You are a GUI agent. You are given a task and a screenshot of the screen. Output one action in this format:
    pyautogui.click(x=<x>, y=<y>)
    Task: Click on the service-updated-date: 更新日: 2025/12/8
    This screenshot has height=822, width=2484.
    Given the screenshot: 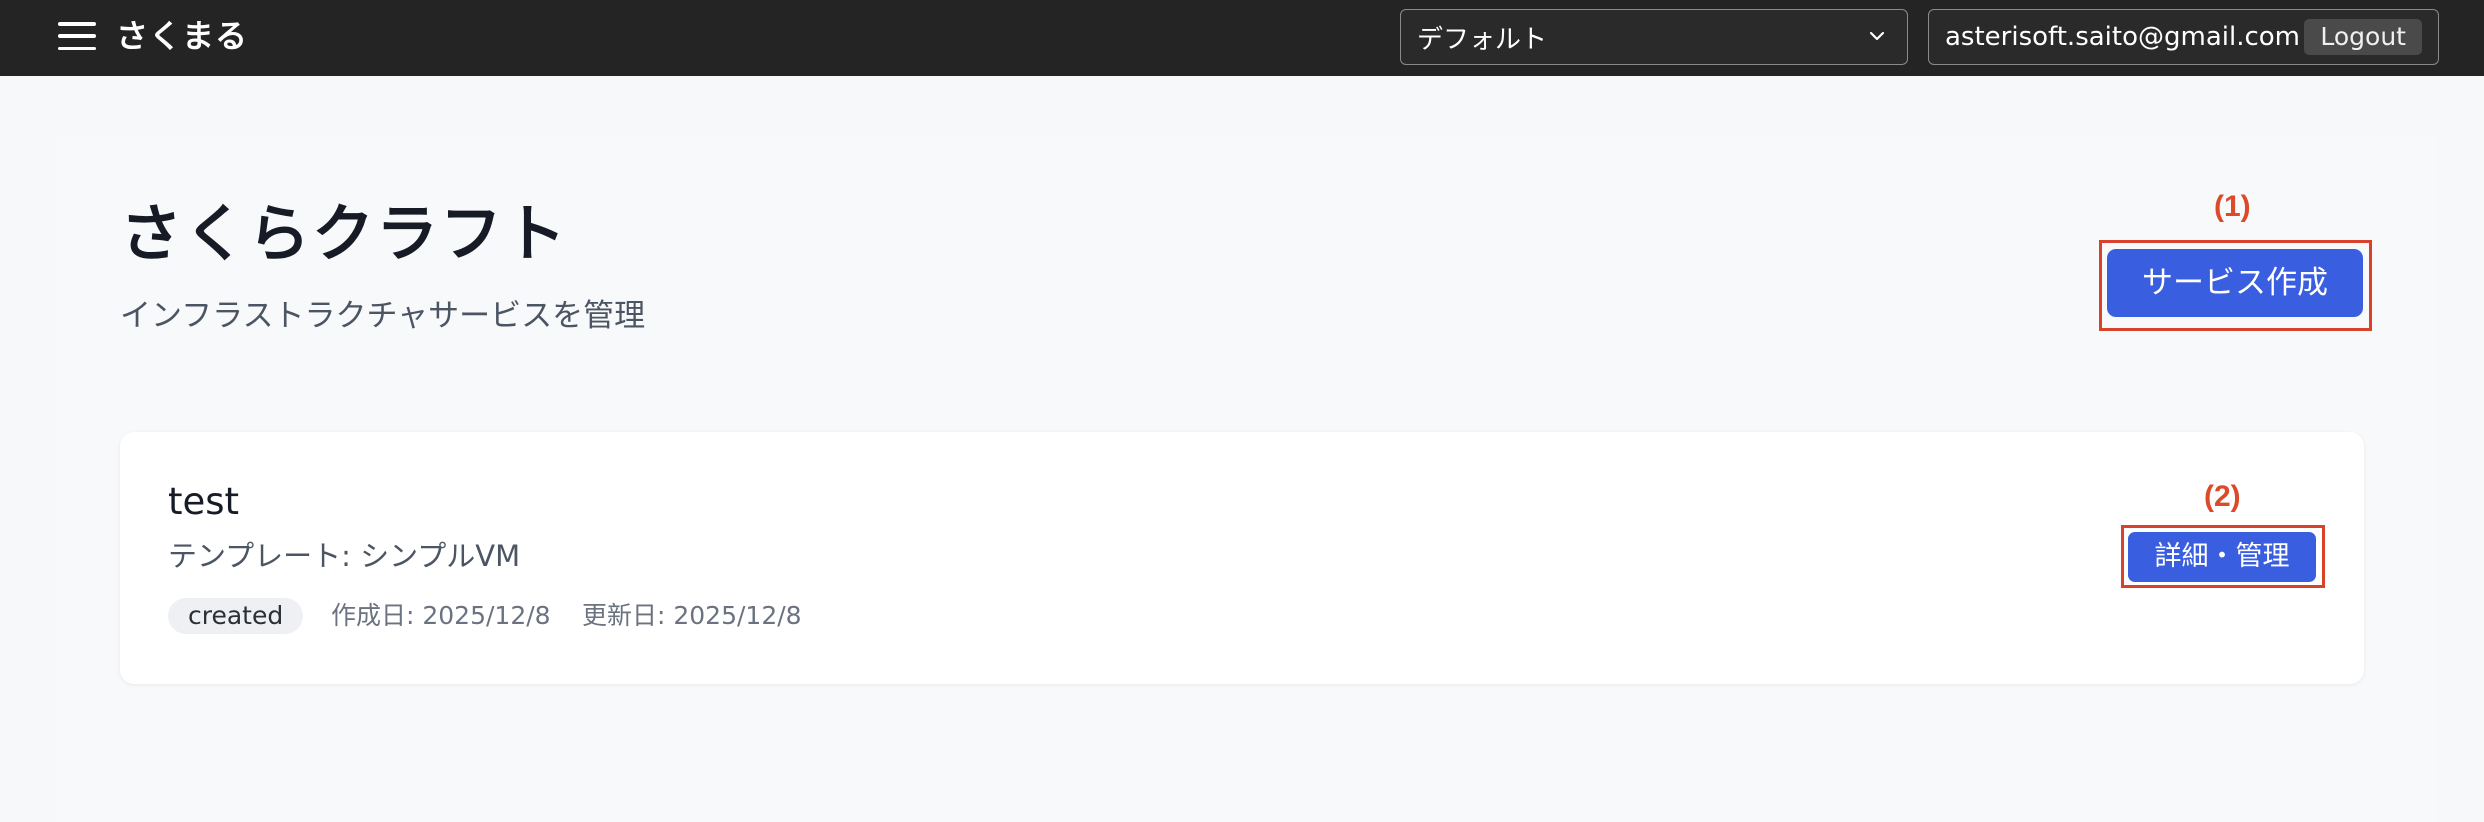 What is the action you would take?
    pyautogui.click(x=692, y=615)
    